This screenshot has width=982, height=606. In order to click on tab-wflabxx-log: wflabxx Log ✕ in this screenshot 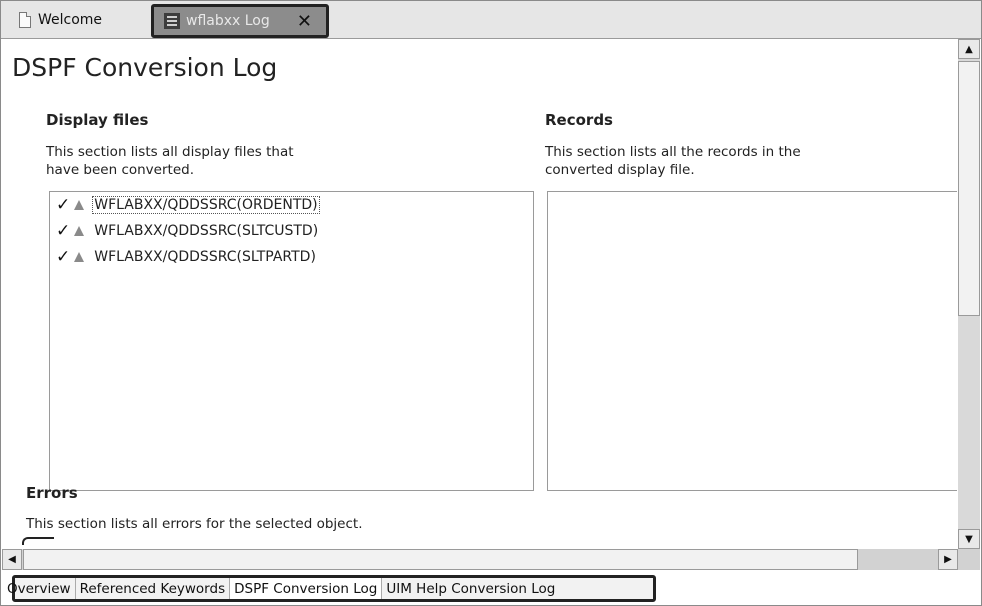, I will do `click(240, 21)`.